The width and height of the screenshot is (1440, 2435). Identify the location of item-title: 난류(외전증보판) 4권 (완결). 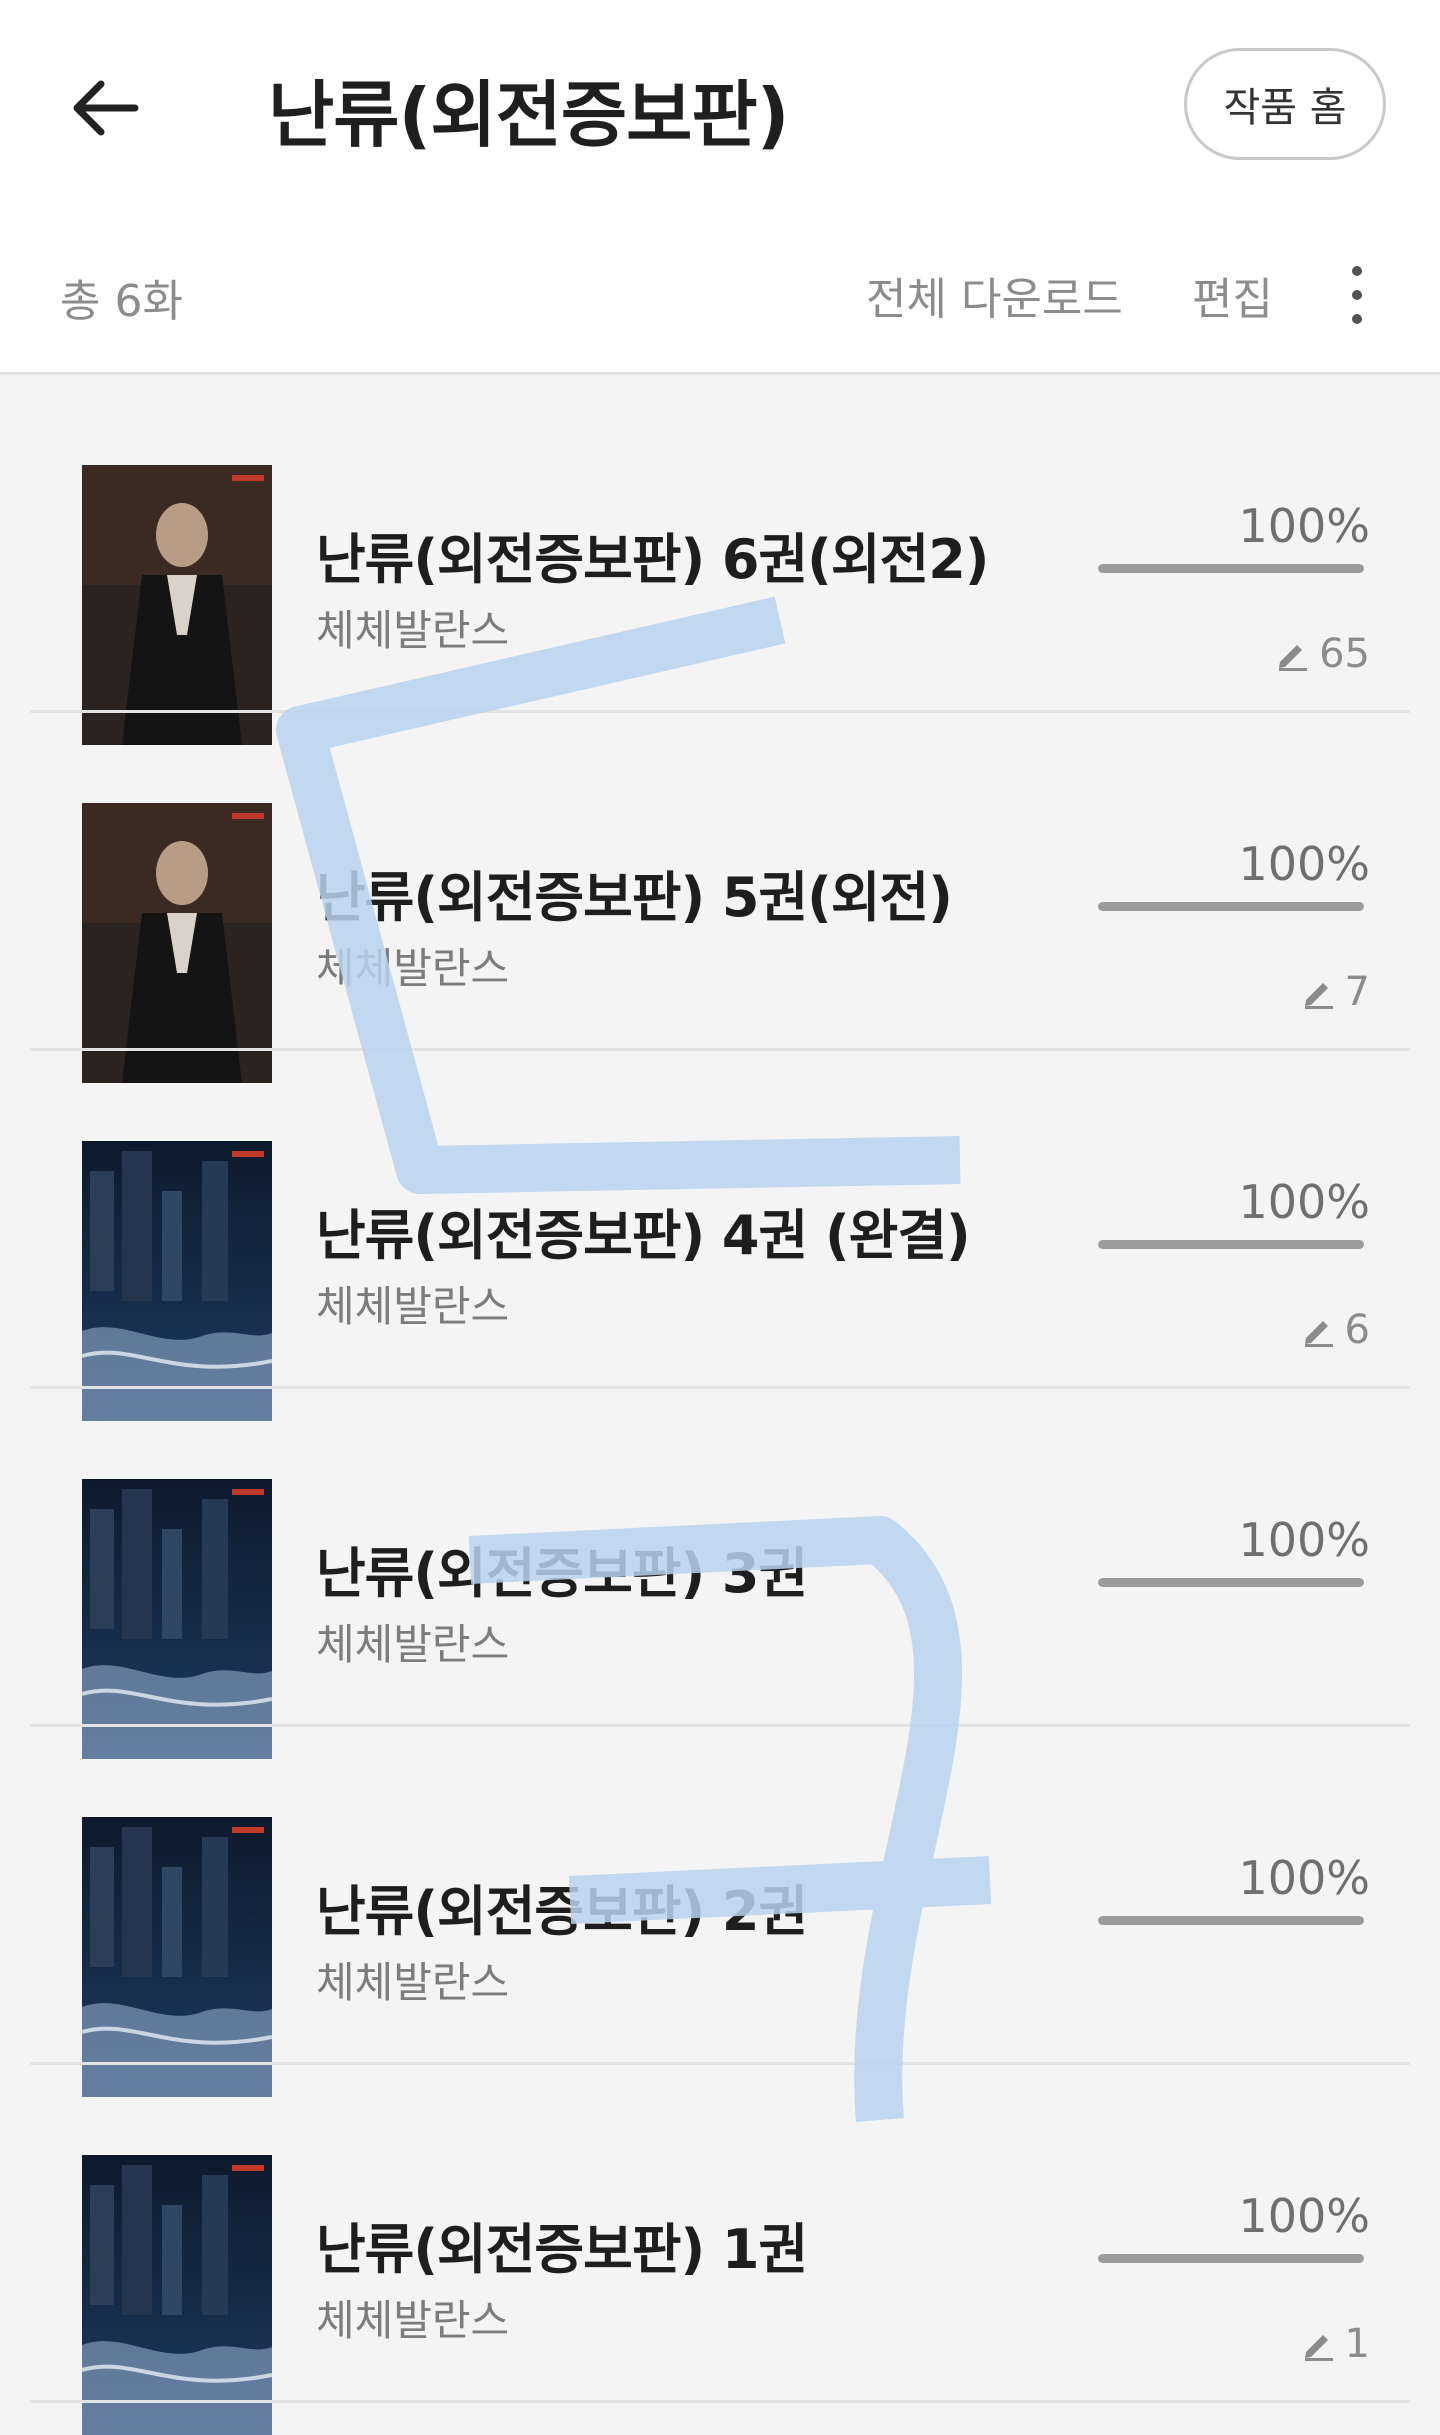
(643, 1235).